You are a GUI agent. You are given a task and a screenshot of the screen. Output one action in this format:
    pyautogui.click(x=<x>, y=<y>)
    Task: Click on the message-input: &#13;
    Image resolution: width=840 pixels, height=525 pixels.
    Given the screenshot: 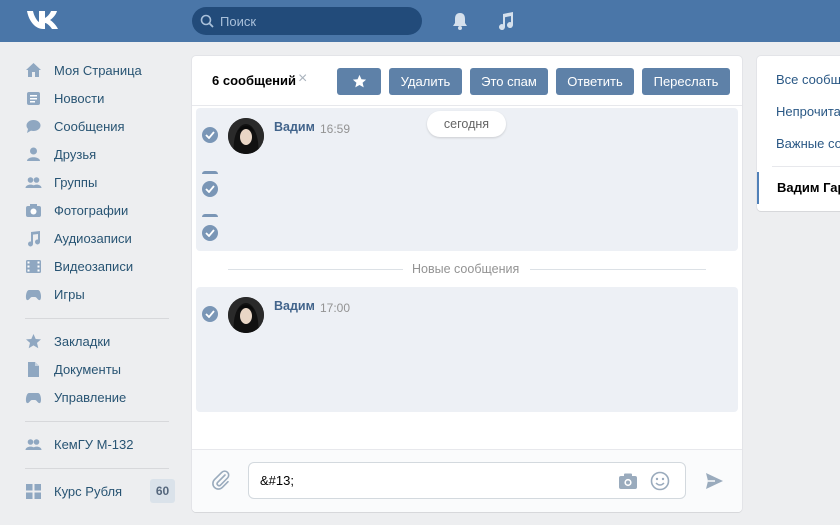 What is the action you would take?
    pyautogui.click(x=467, y=480)
    